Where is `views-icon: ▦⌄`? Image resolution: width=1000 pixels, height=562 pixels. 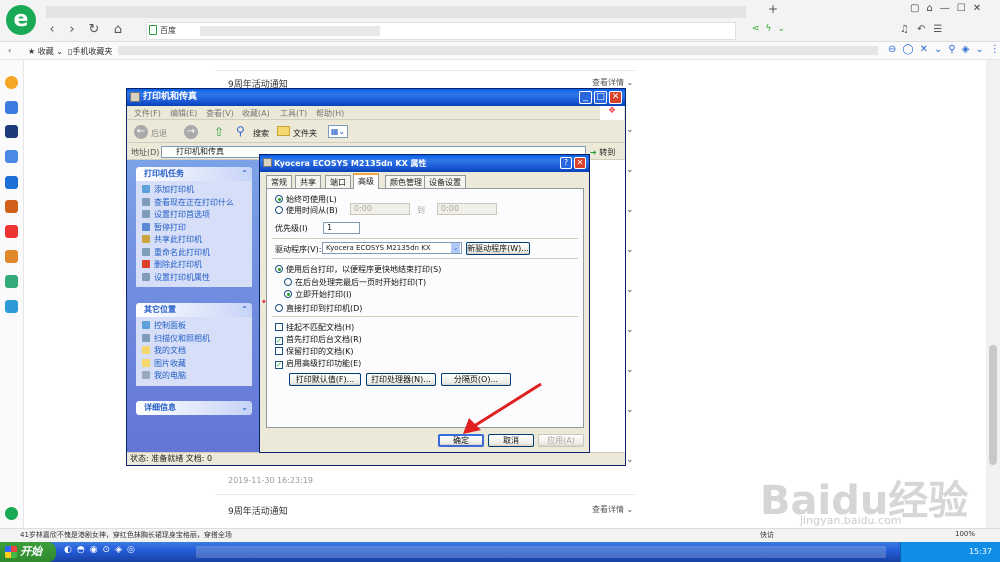 views-icon: ▦⌄ is located at coordinates (338, 131).